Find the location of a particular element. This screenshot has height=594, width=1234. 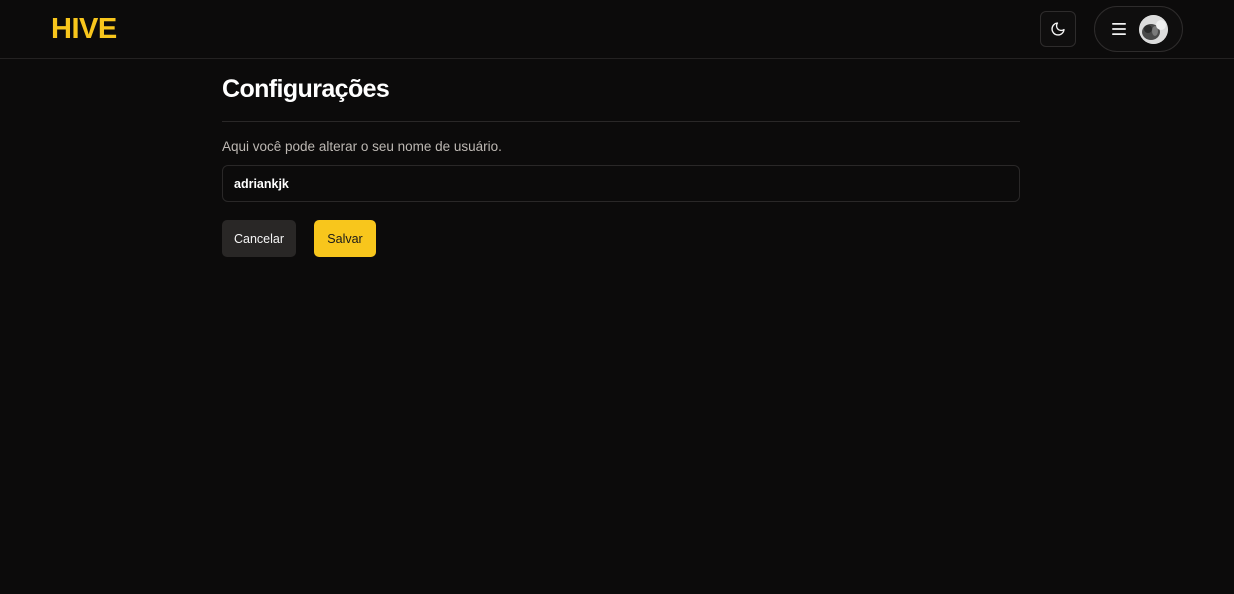

user-menu-button is located at coordinates (1138, 29).